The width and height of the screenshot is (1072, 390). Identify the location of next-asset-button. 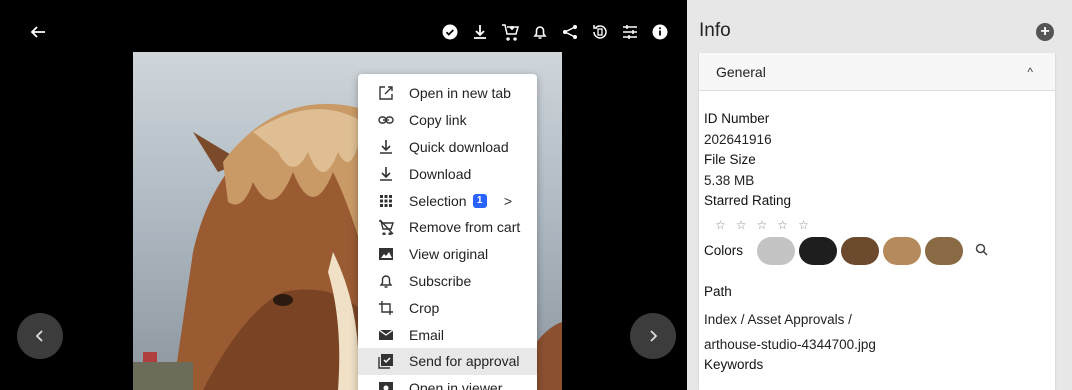
(653, 336).